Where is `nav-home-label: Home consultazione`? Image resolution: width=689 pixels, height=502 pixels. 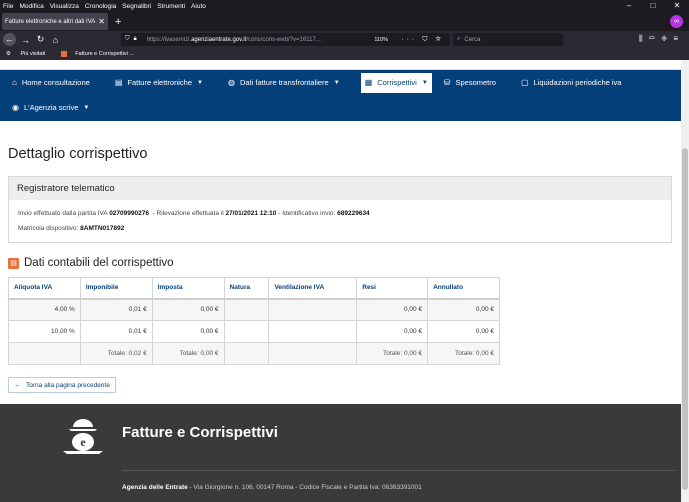 nav-home-label: Home consultazione is located at coordinates (55, 82).